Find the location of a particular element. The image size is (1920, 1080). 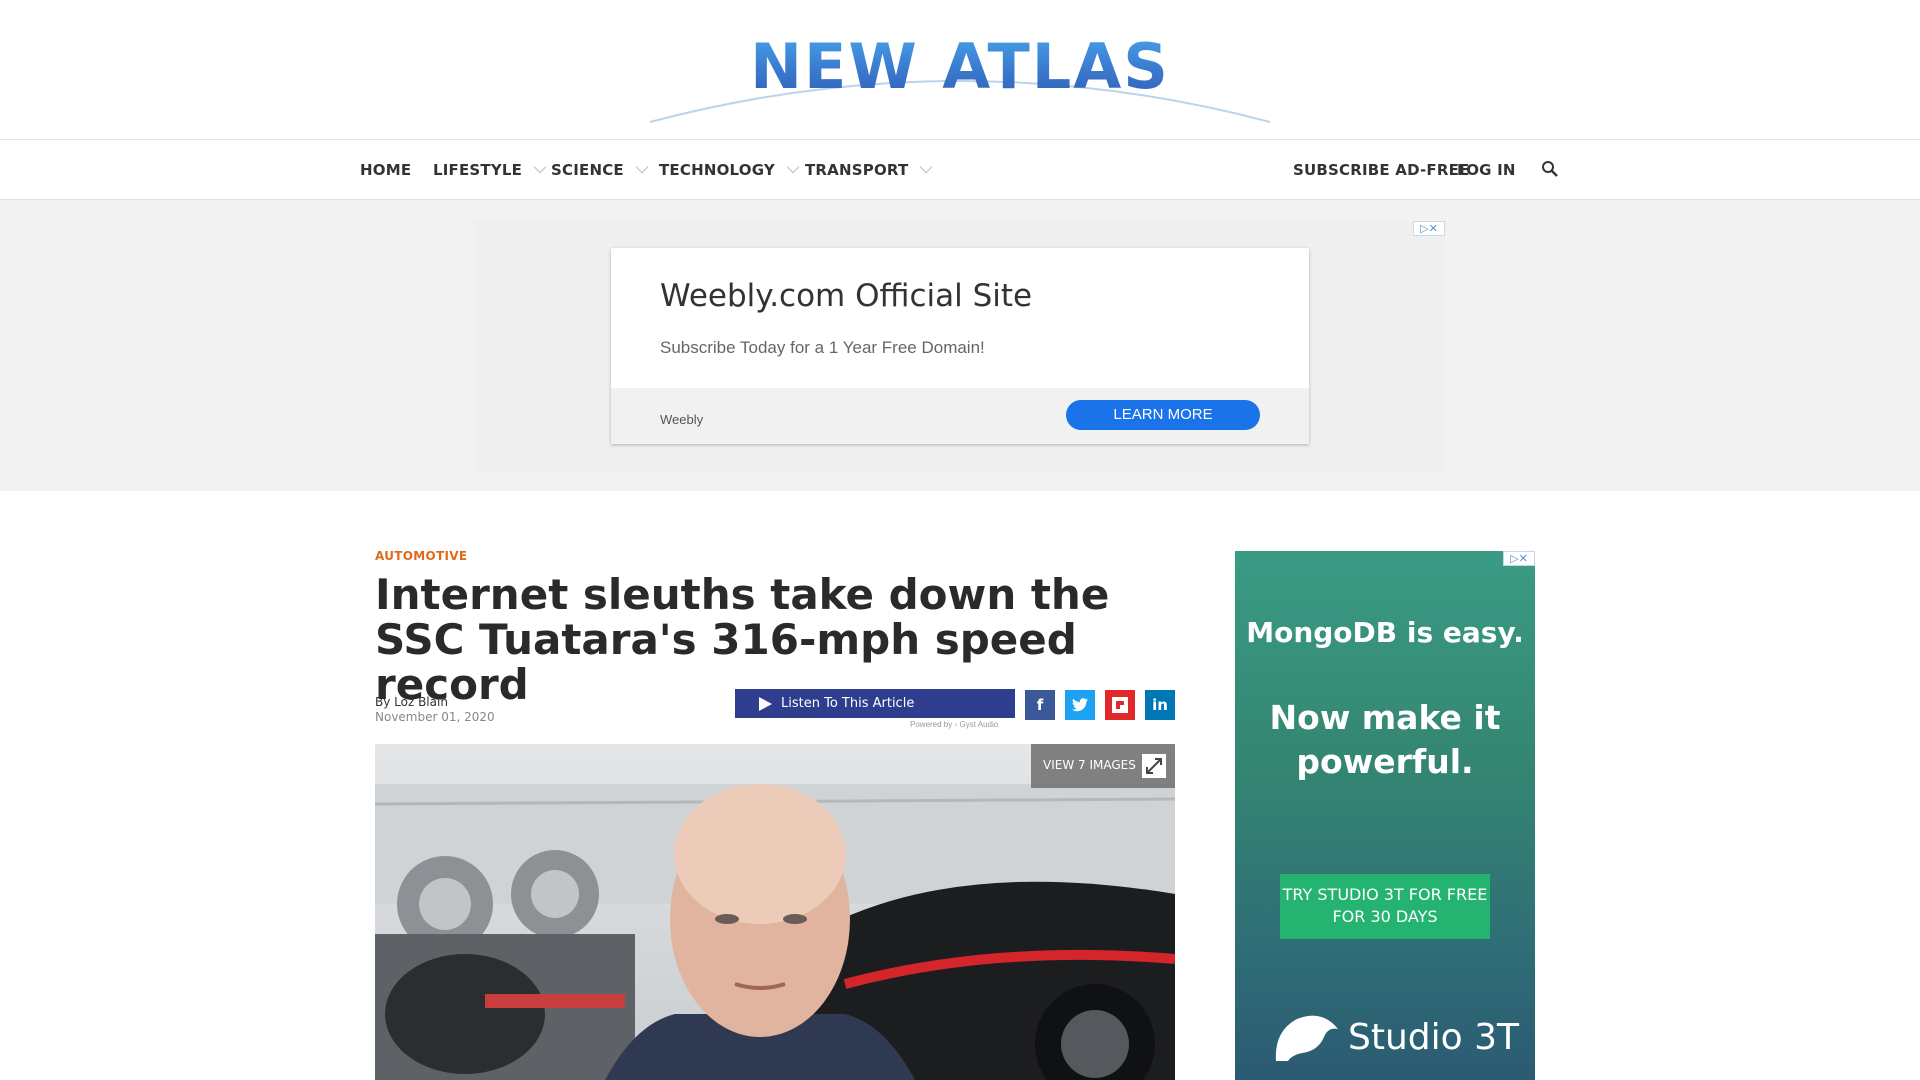

learn-more-button: LEARN MORE is located at coordinates (1163, 415).